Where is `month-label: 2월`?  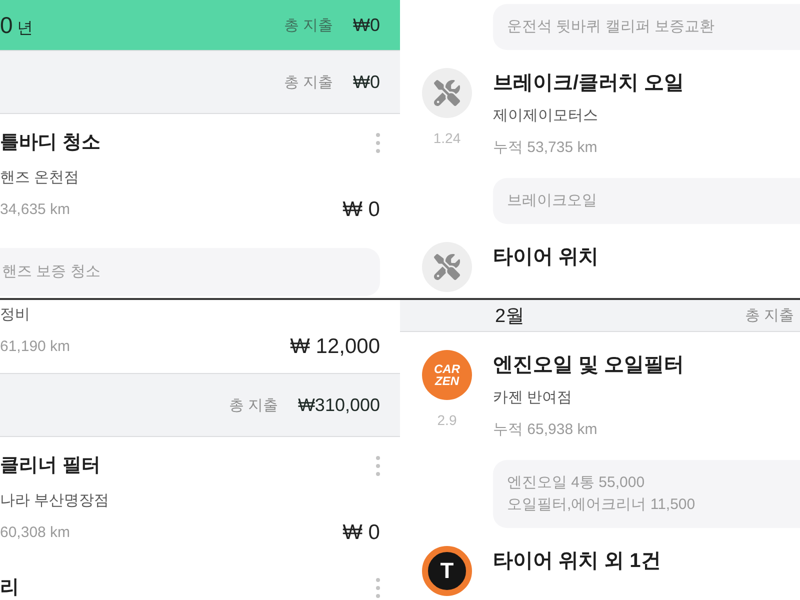 month-label: 2월 is located at coordinates (510, 316).